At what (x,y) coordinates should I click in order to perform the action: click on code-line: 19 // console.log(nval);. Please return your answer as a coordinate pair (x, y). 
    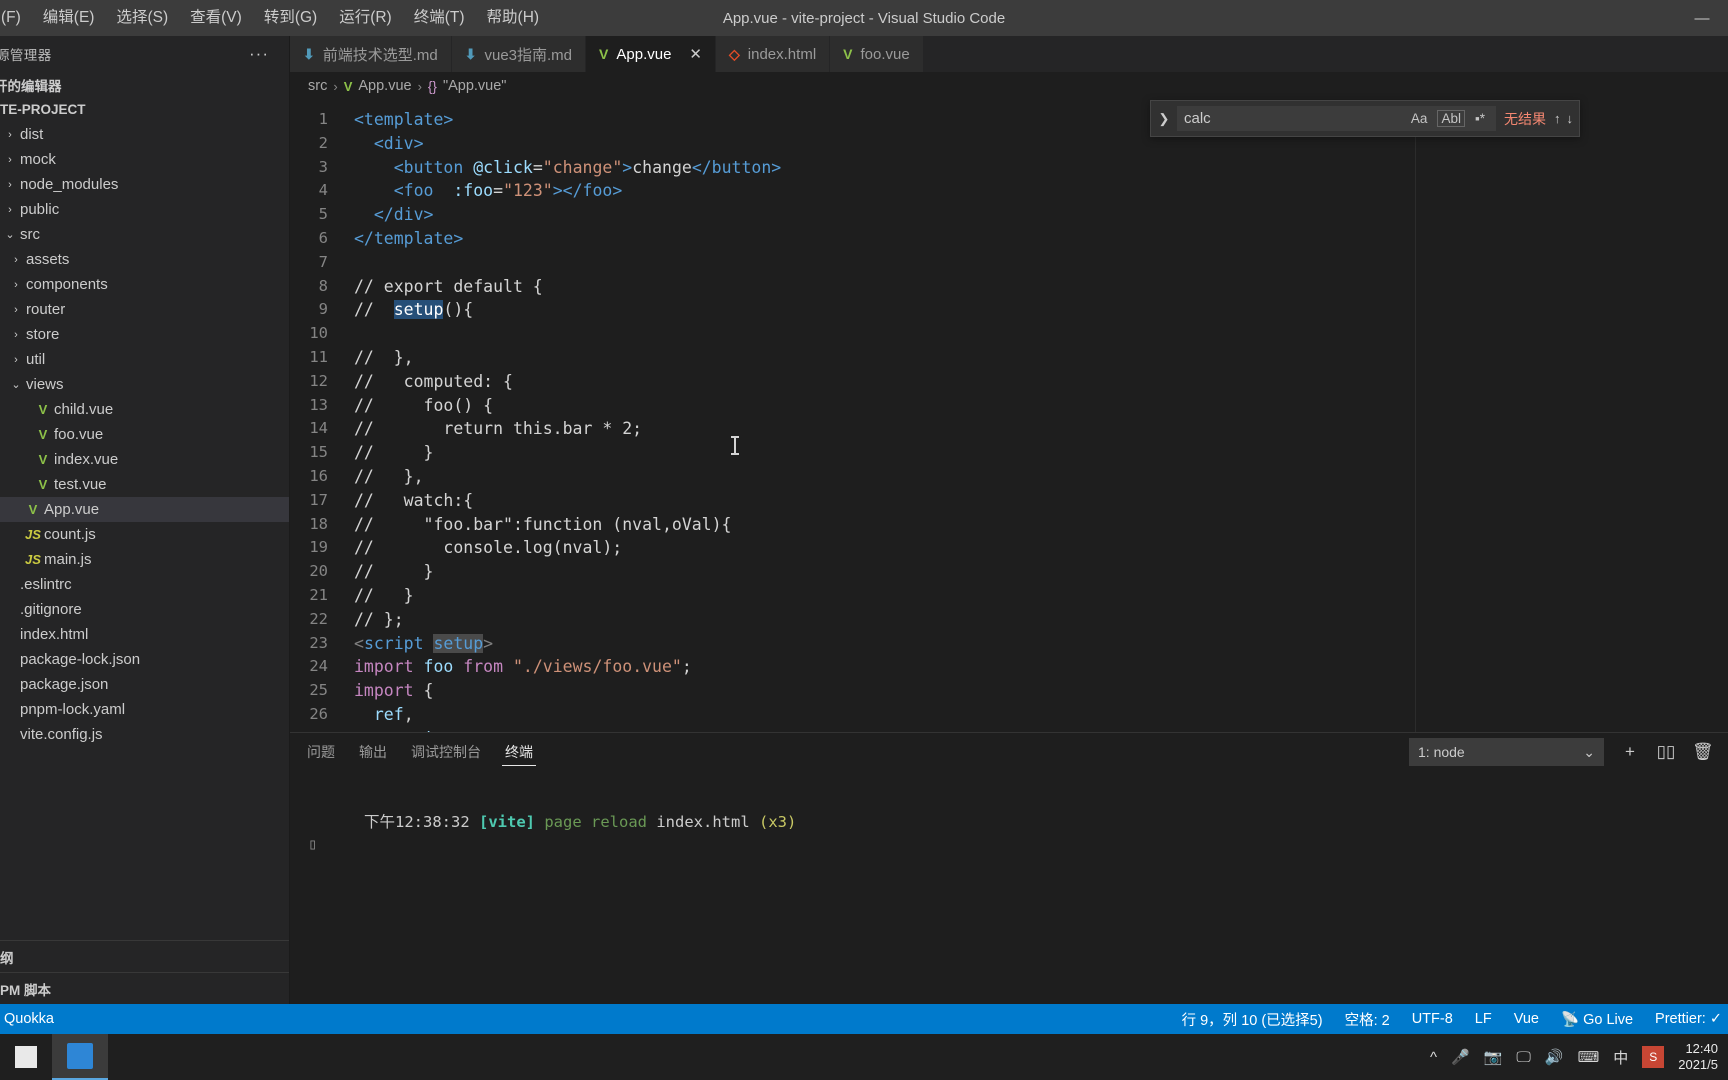
    Looking at the image, I should click on (1009, 548).